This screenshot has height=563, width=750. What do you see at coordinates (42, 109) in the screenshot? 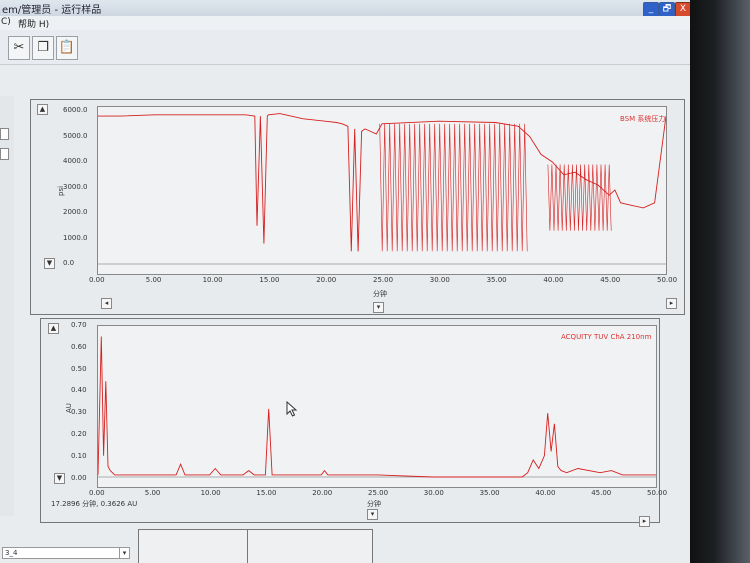
I see `pressure-scroll-up-icon: ▲` at bounding box center [42, 109].